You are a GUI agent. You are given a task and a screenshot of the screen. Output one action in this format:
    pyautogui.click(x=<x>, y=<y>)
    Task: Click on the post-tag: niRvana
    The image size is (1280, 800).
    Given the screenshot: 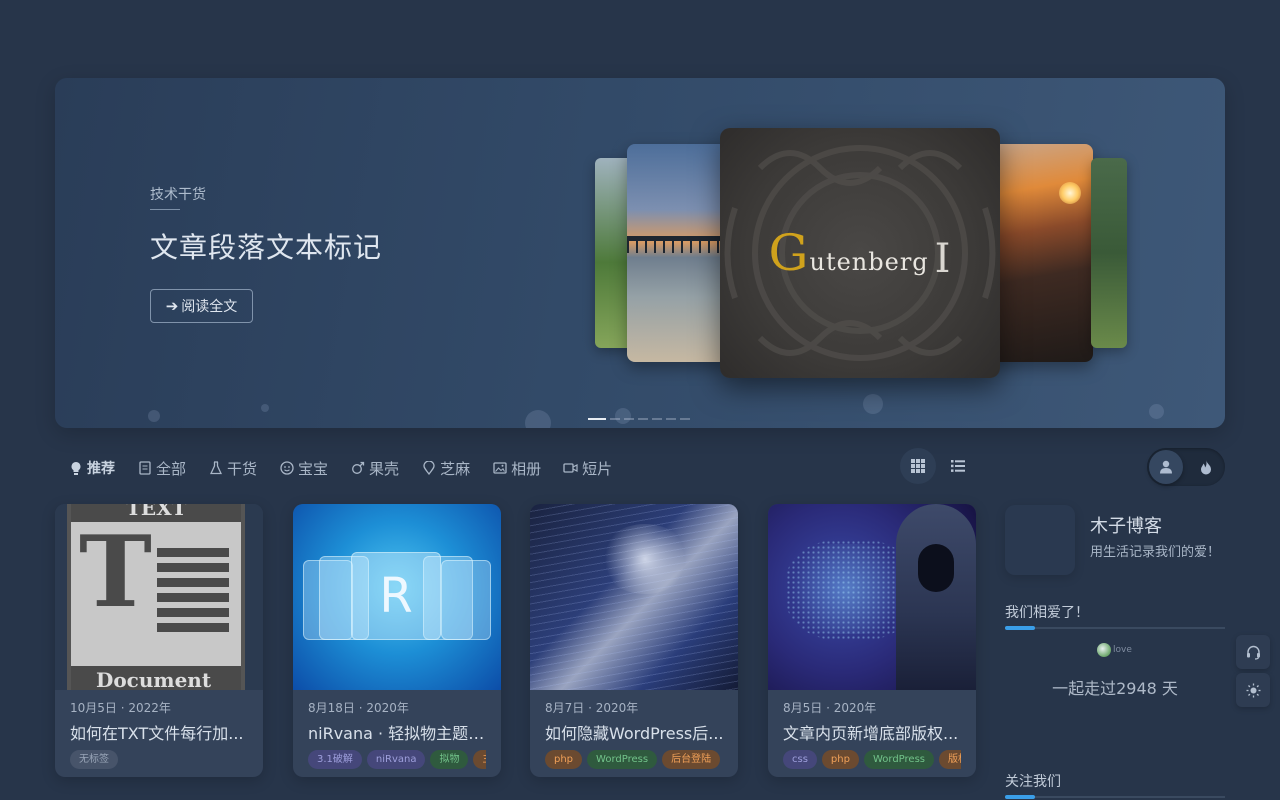 What is the action you would take?
    pyautogui.click(x=396, y=759)
    